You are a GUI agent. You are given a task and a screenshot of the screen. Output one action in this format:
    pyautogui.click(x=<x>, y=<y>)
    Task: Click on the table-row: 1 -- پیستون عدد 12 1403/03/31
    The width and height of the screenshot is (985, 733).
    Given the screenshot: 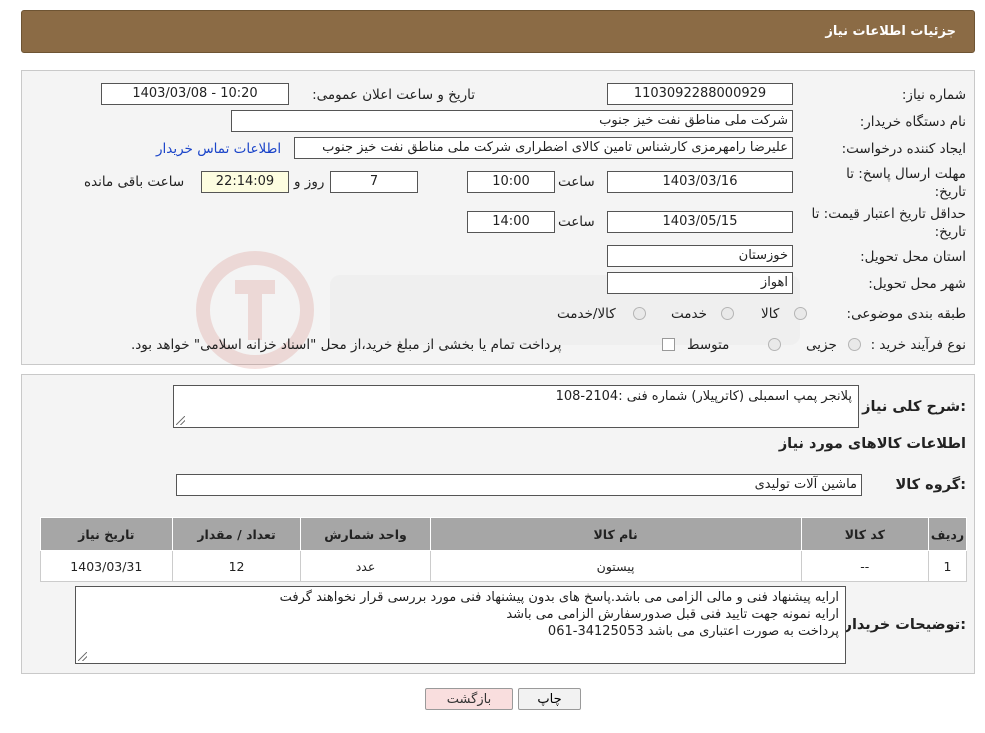 What is the action you would take?
    pyautogui.click(x=503, y=566)
    